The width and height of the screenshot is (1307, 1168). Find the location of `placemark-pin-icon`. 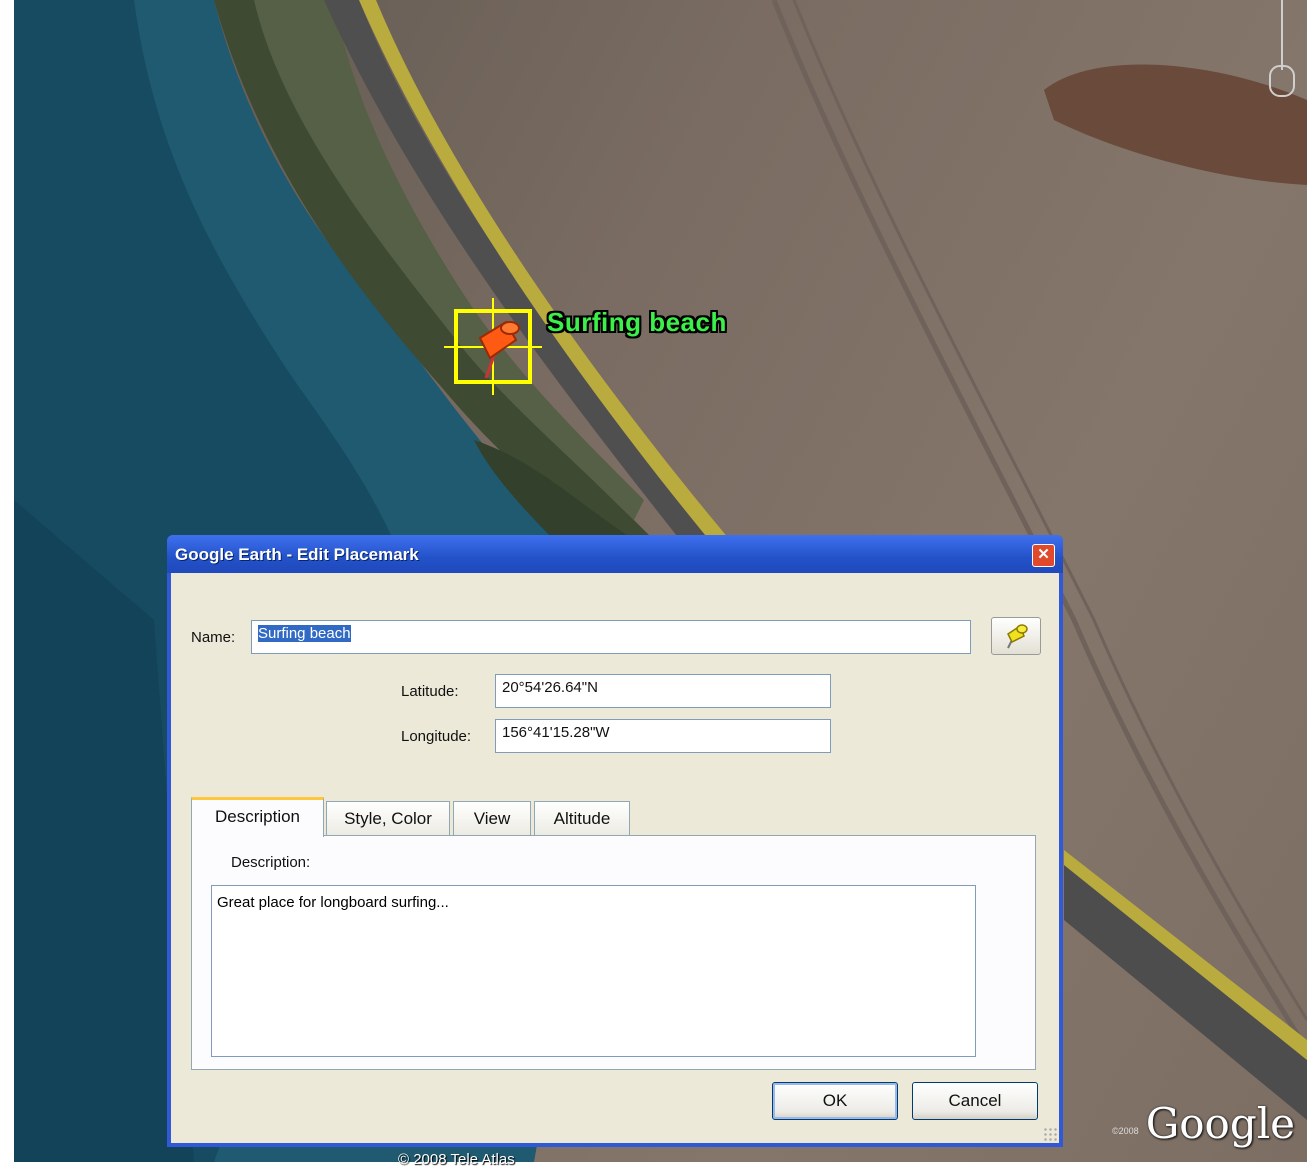

placemark-pin-icon is located at coordinates (499, 348).